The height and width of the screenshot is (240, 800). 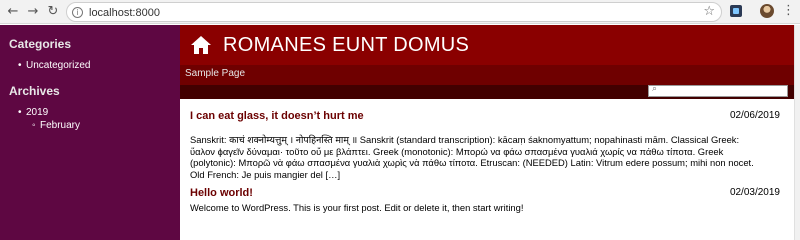 I want to click on home-icon, so click(x=201, y=45).